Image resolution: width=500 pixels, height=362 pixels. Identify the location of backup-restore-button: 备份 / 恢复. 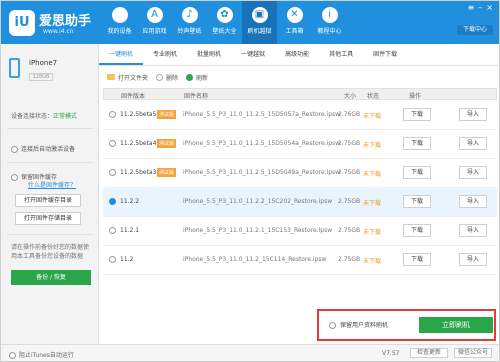
(51, 277).